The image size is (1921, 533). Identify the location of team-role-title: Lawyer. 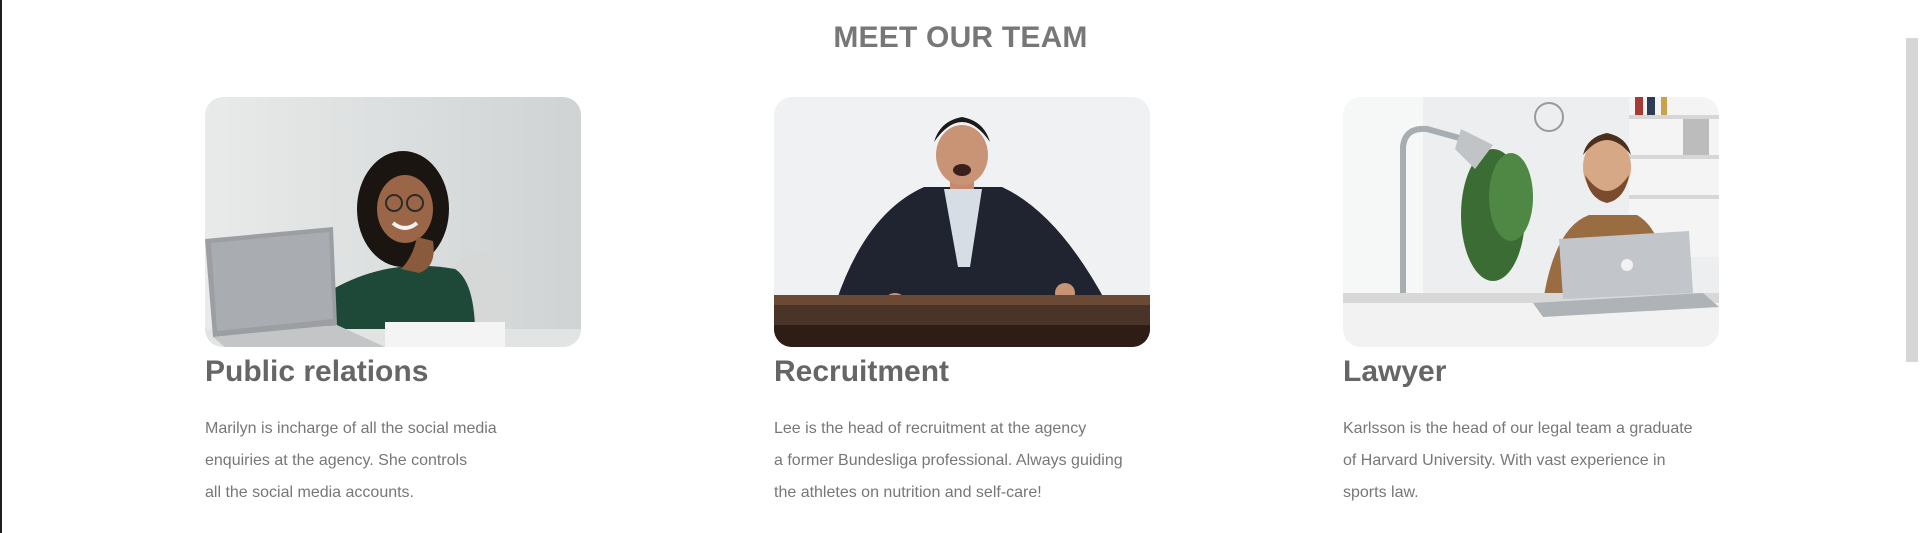
(1395, 371).